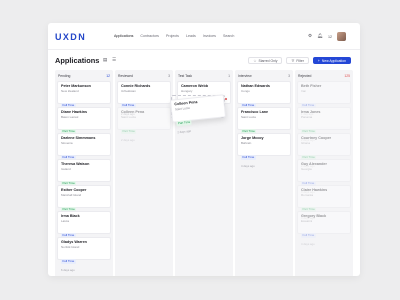 The width and height of the screenshot is (400, 300). I want to click on card-name: Irma Jones, so click(311, 112).